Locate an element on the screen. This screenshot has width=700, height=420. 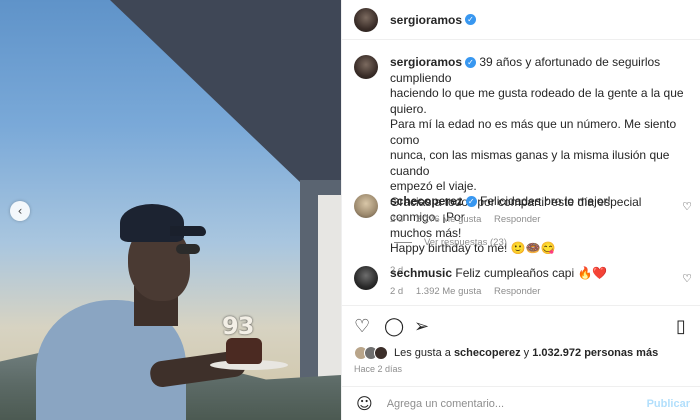
photo-person-cap is located at coordinates (152, 223).